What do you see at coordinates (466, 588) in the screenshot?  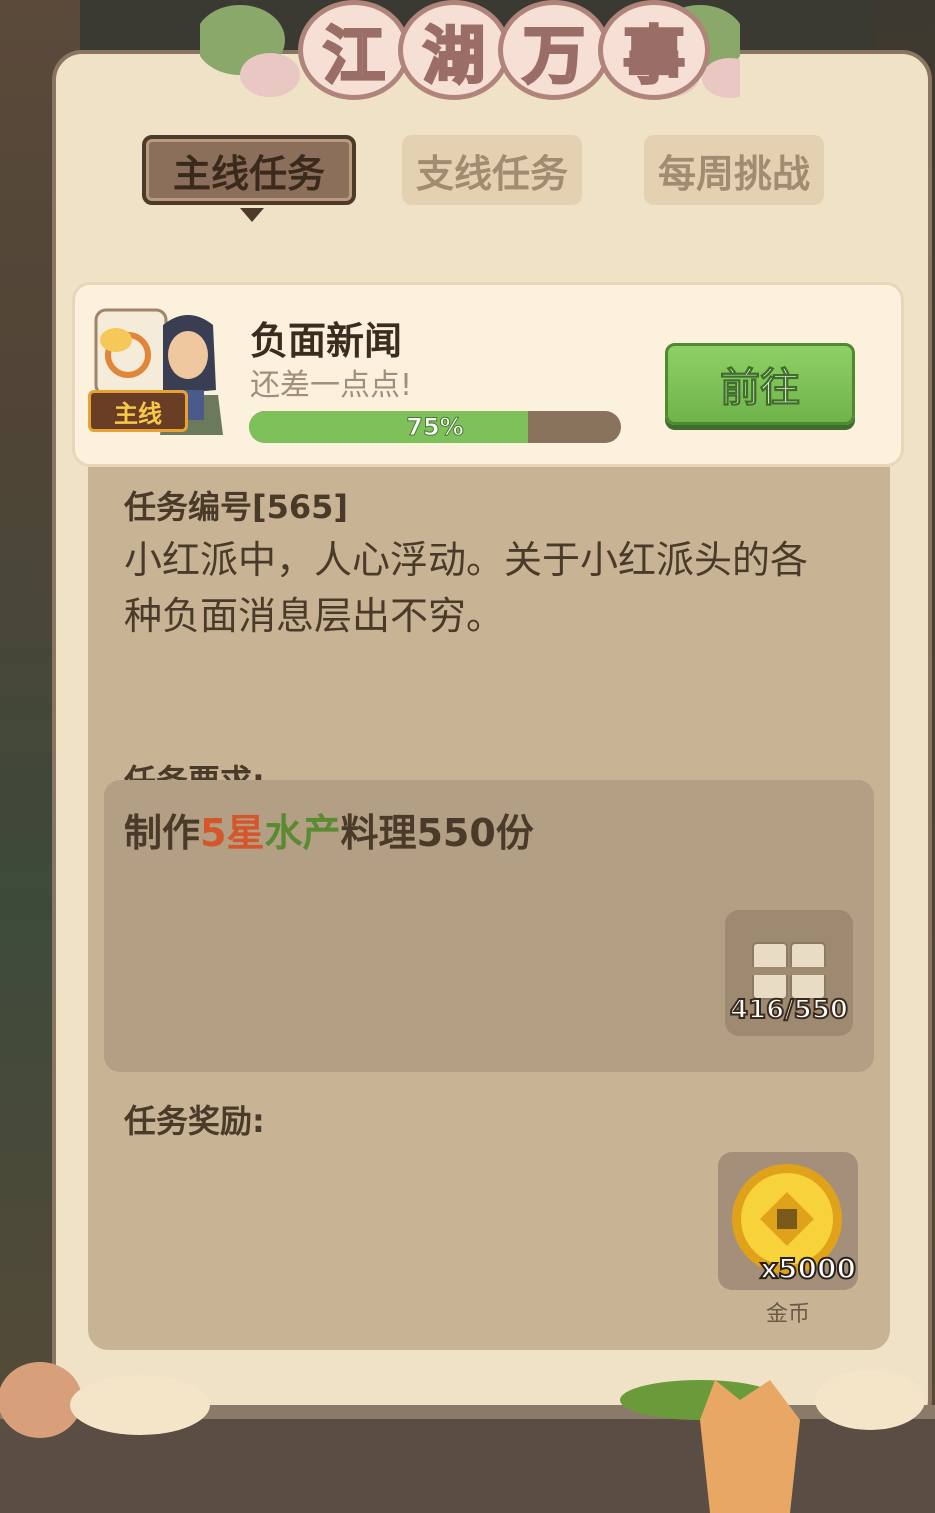 I see `task-description: 小红派中，人心浮动。关于小红派头的各种负面消息层出不穷。` at bounding box center [466, 588].